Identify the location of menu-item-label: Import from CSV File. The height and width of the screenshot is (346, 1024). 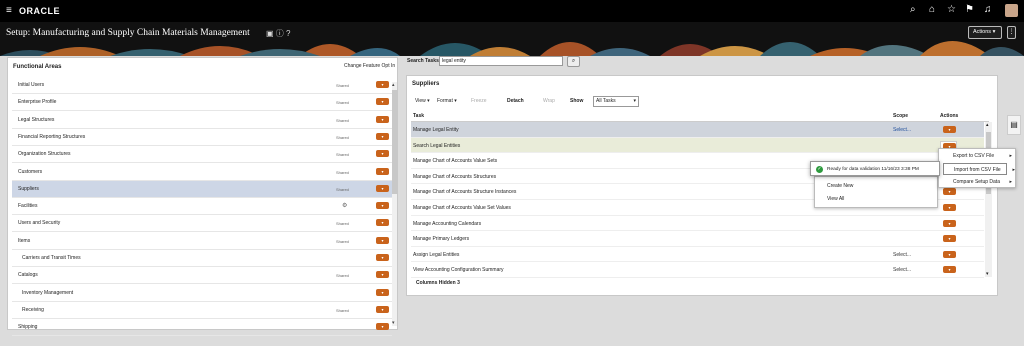
(977, 170).